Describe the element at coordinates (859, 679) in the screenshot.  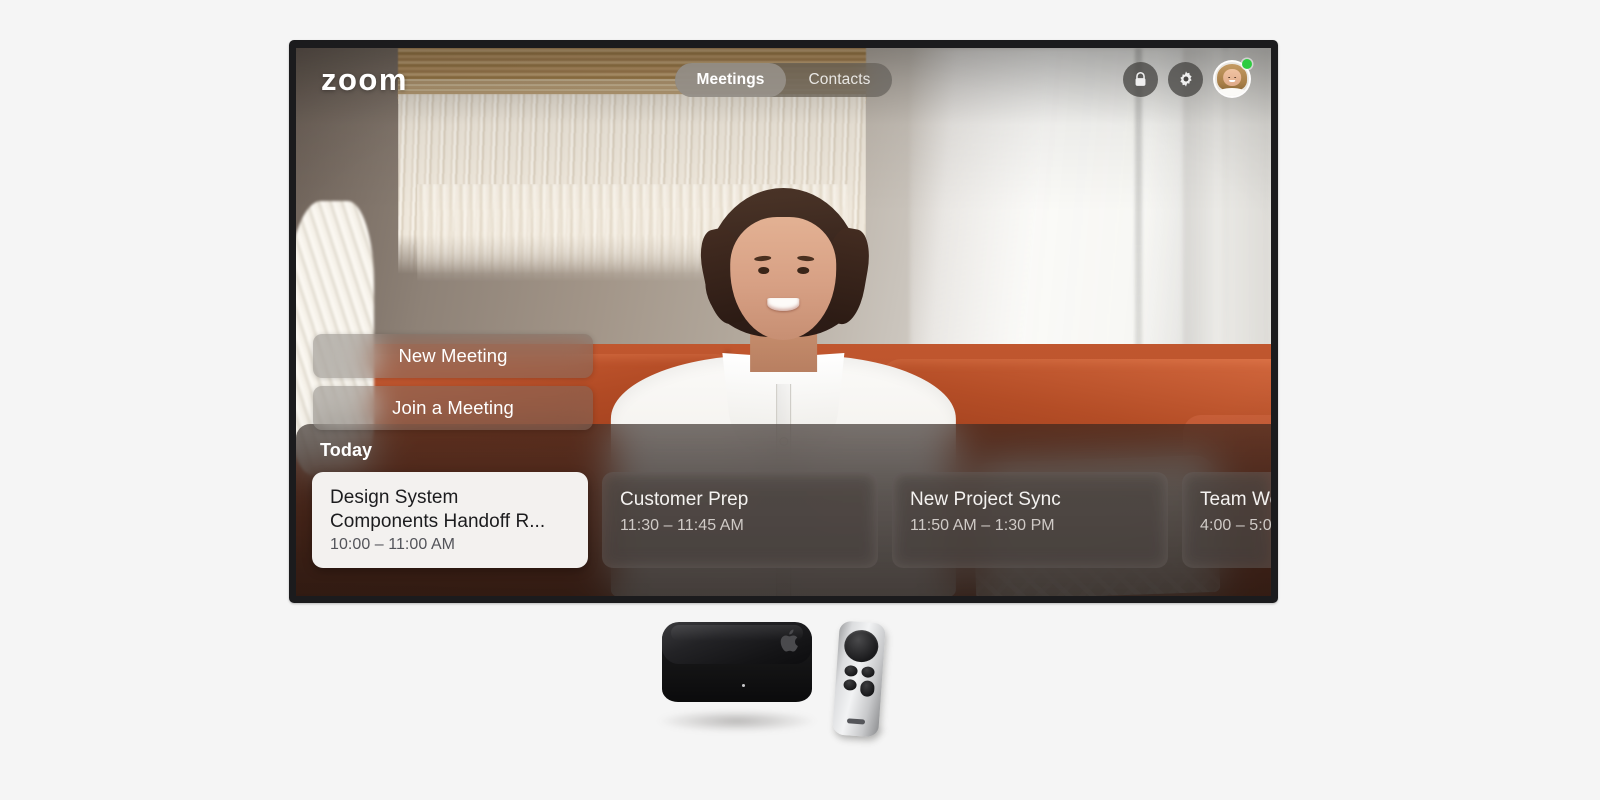
I see `siri-remote` at that location.